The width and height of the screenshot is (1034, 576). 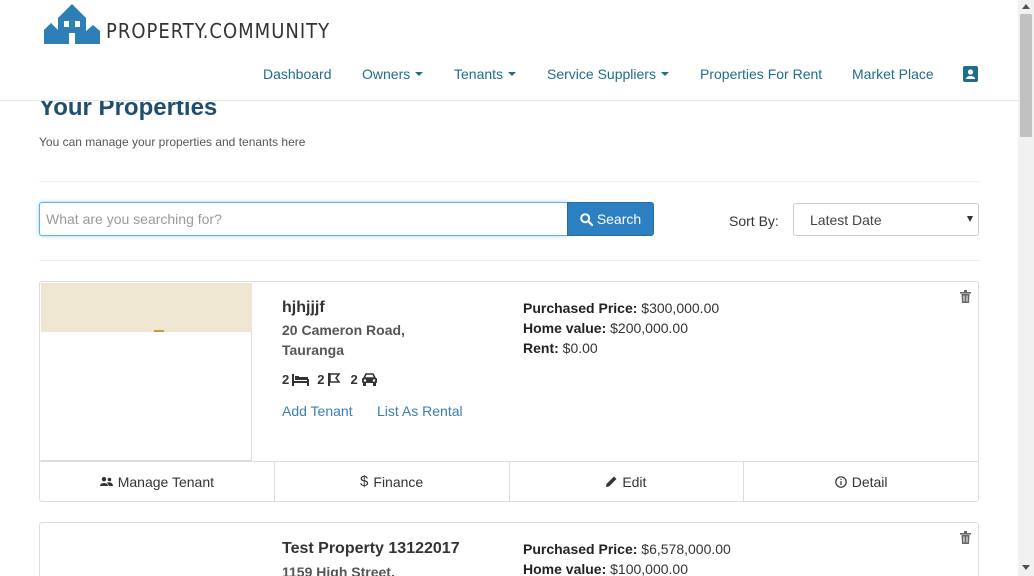 What do you see at coordinates (560, 348) in the screenshot?
I see `rent: Rent: $0.00` at bounding box center [560, 348].